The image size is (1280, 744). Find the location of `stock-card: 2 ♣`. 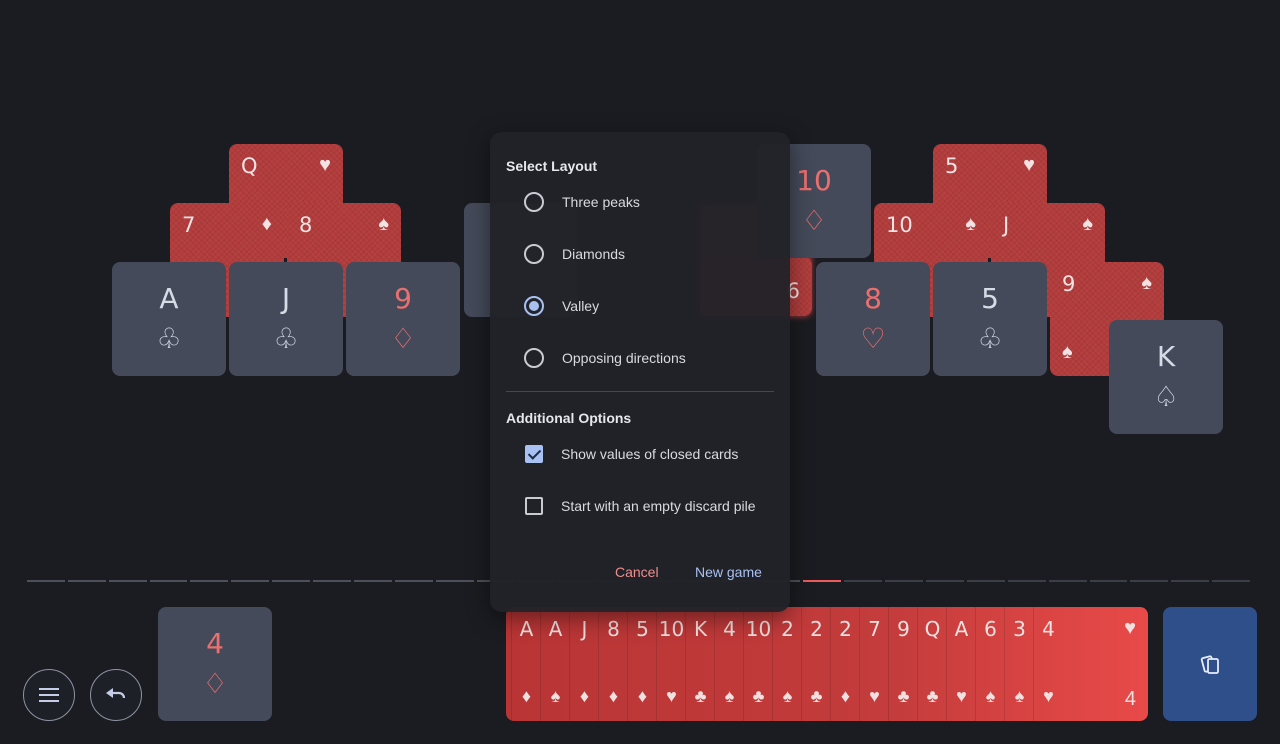

stock-card: 2 ♣ is located at coordinates (815, 664).